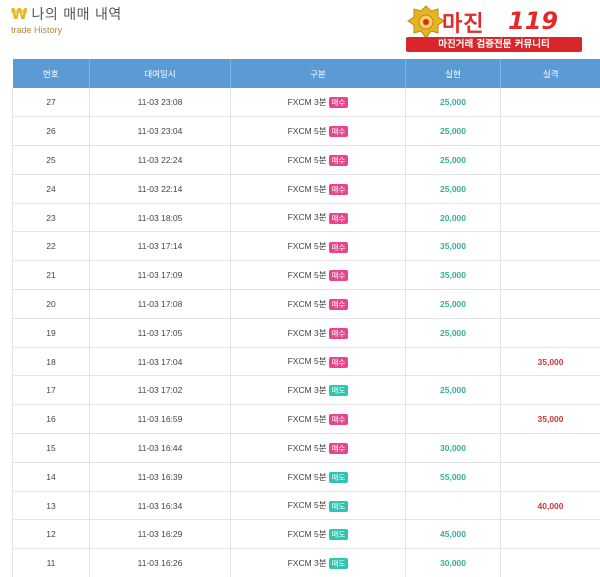 The width and height of the screenshot is (600, 577). I want to click on table-row: 13 11-03 16:34 FXCM 5분 매도 40,000, so click(306, 506).